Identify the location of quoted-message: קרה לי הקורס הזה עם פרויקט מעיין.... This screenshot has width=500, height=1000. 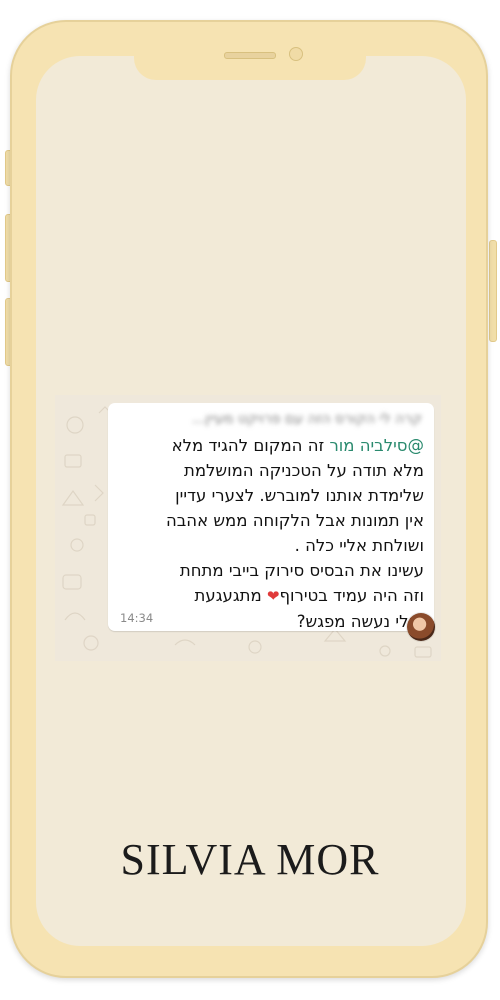
(306, 419).